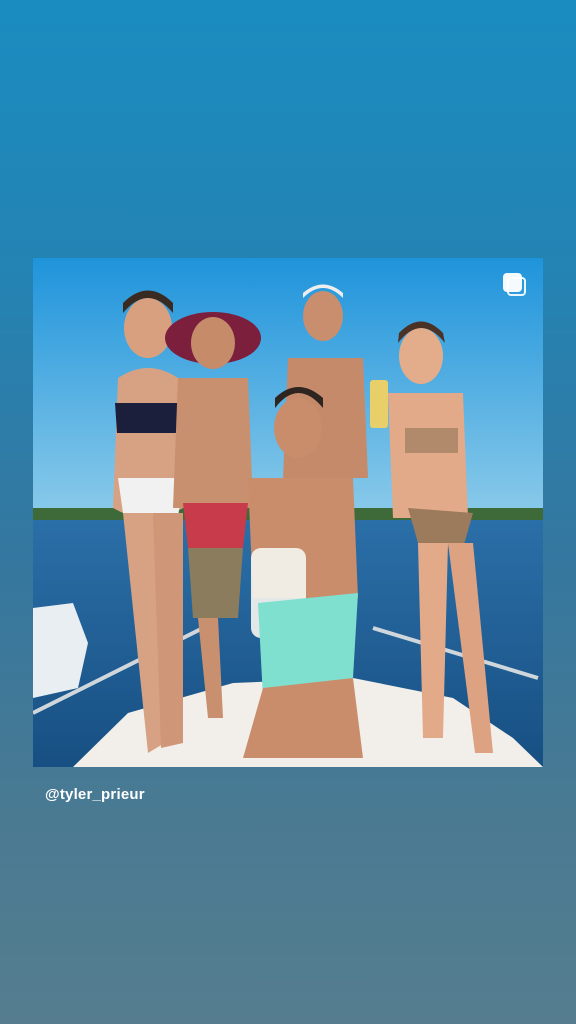 The width and height of the screenshot is (576, 1024). What do you see at coordinates (95, 794) in the screenshot?
I see `username-mention: @tyler_prieur` at bounding box center [95, 794].